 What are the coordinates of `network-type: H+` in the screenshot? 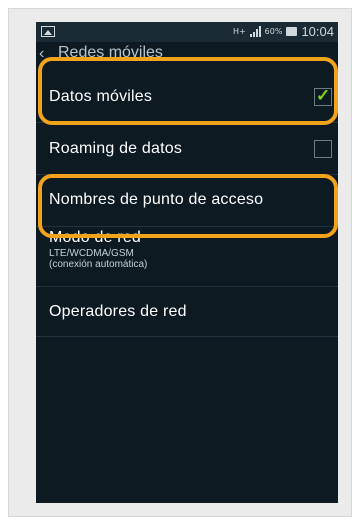 It's located at (239, 31).